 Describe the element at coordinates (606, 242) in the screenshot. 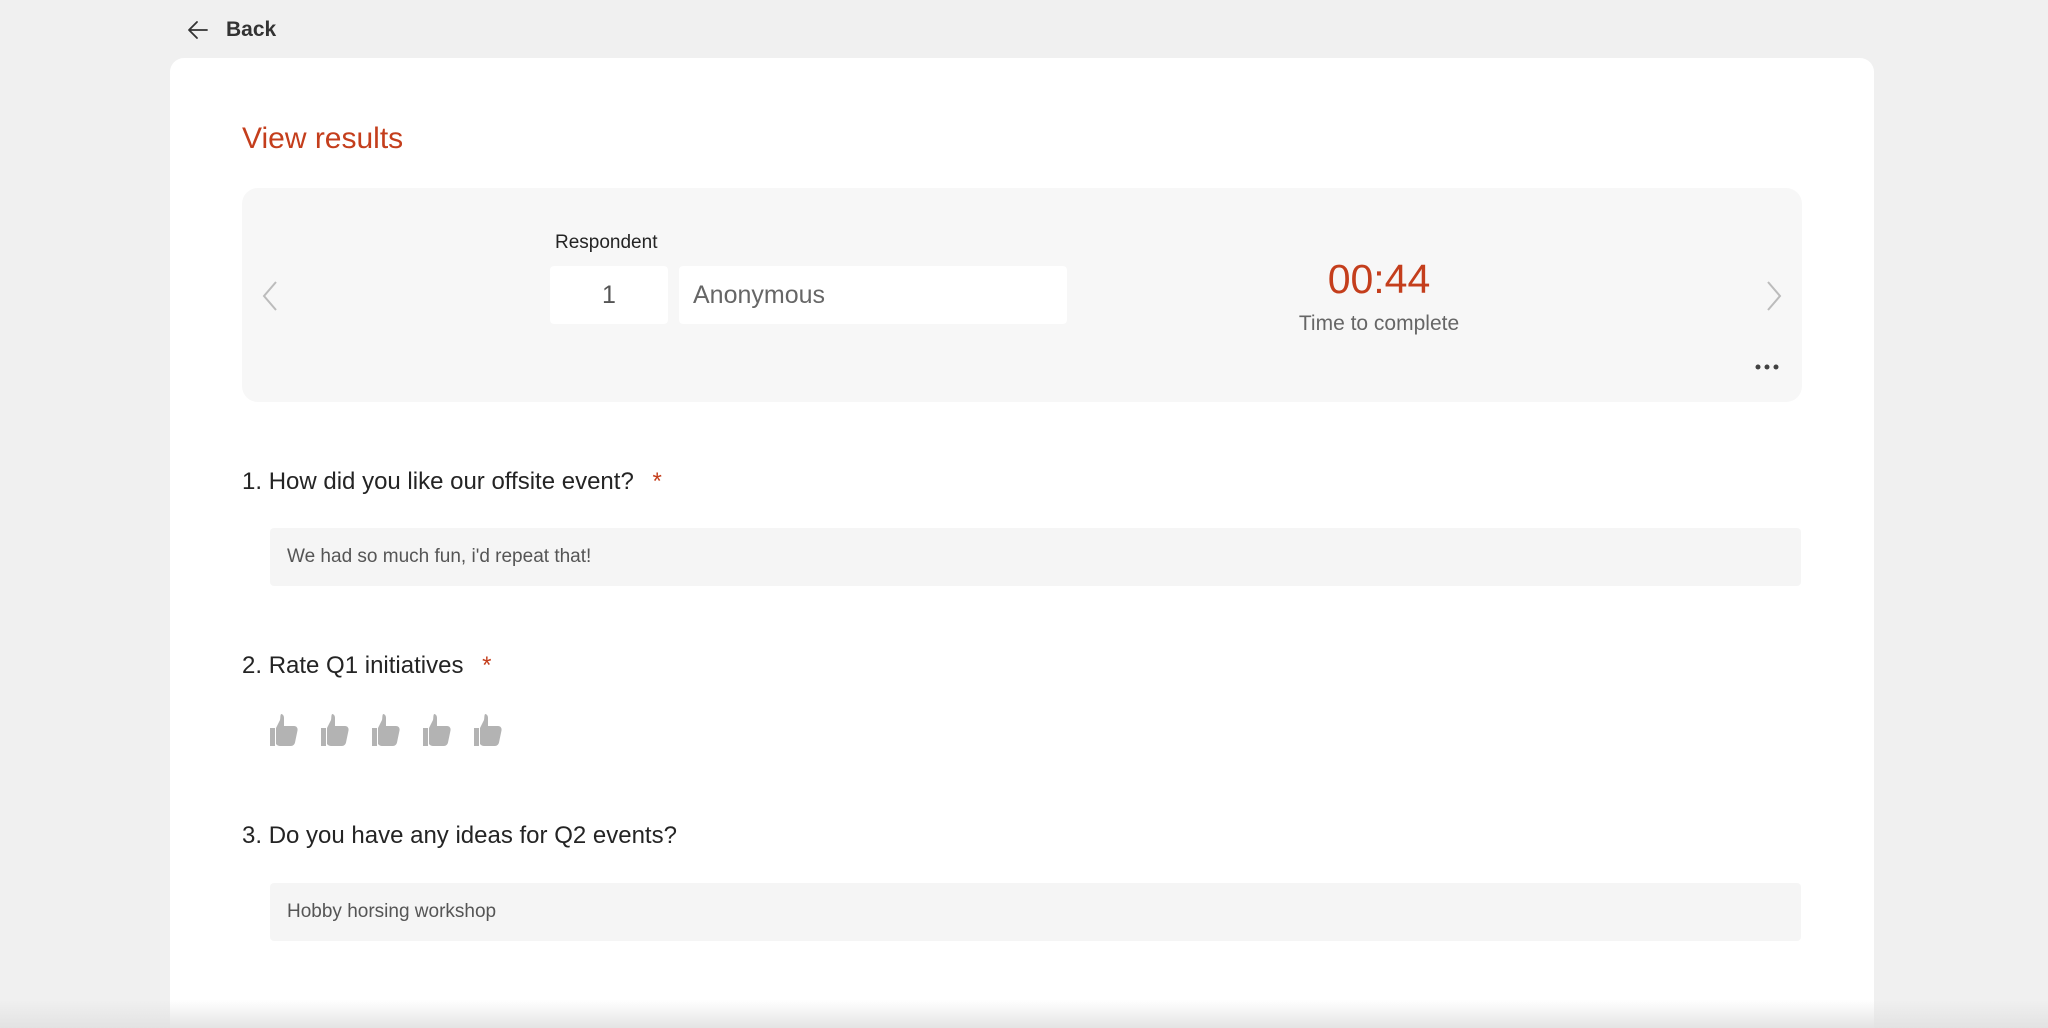

I see `respondent-label: Respondent` at that location.